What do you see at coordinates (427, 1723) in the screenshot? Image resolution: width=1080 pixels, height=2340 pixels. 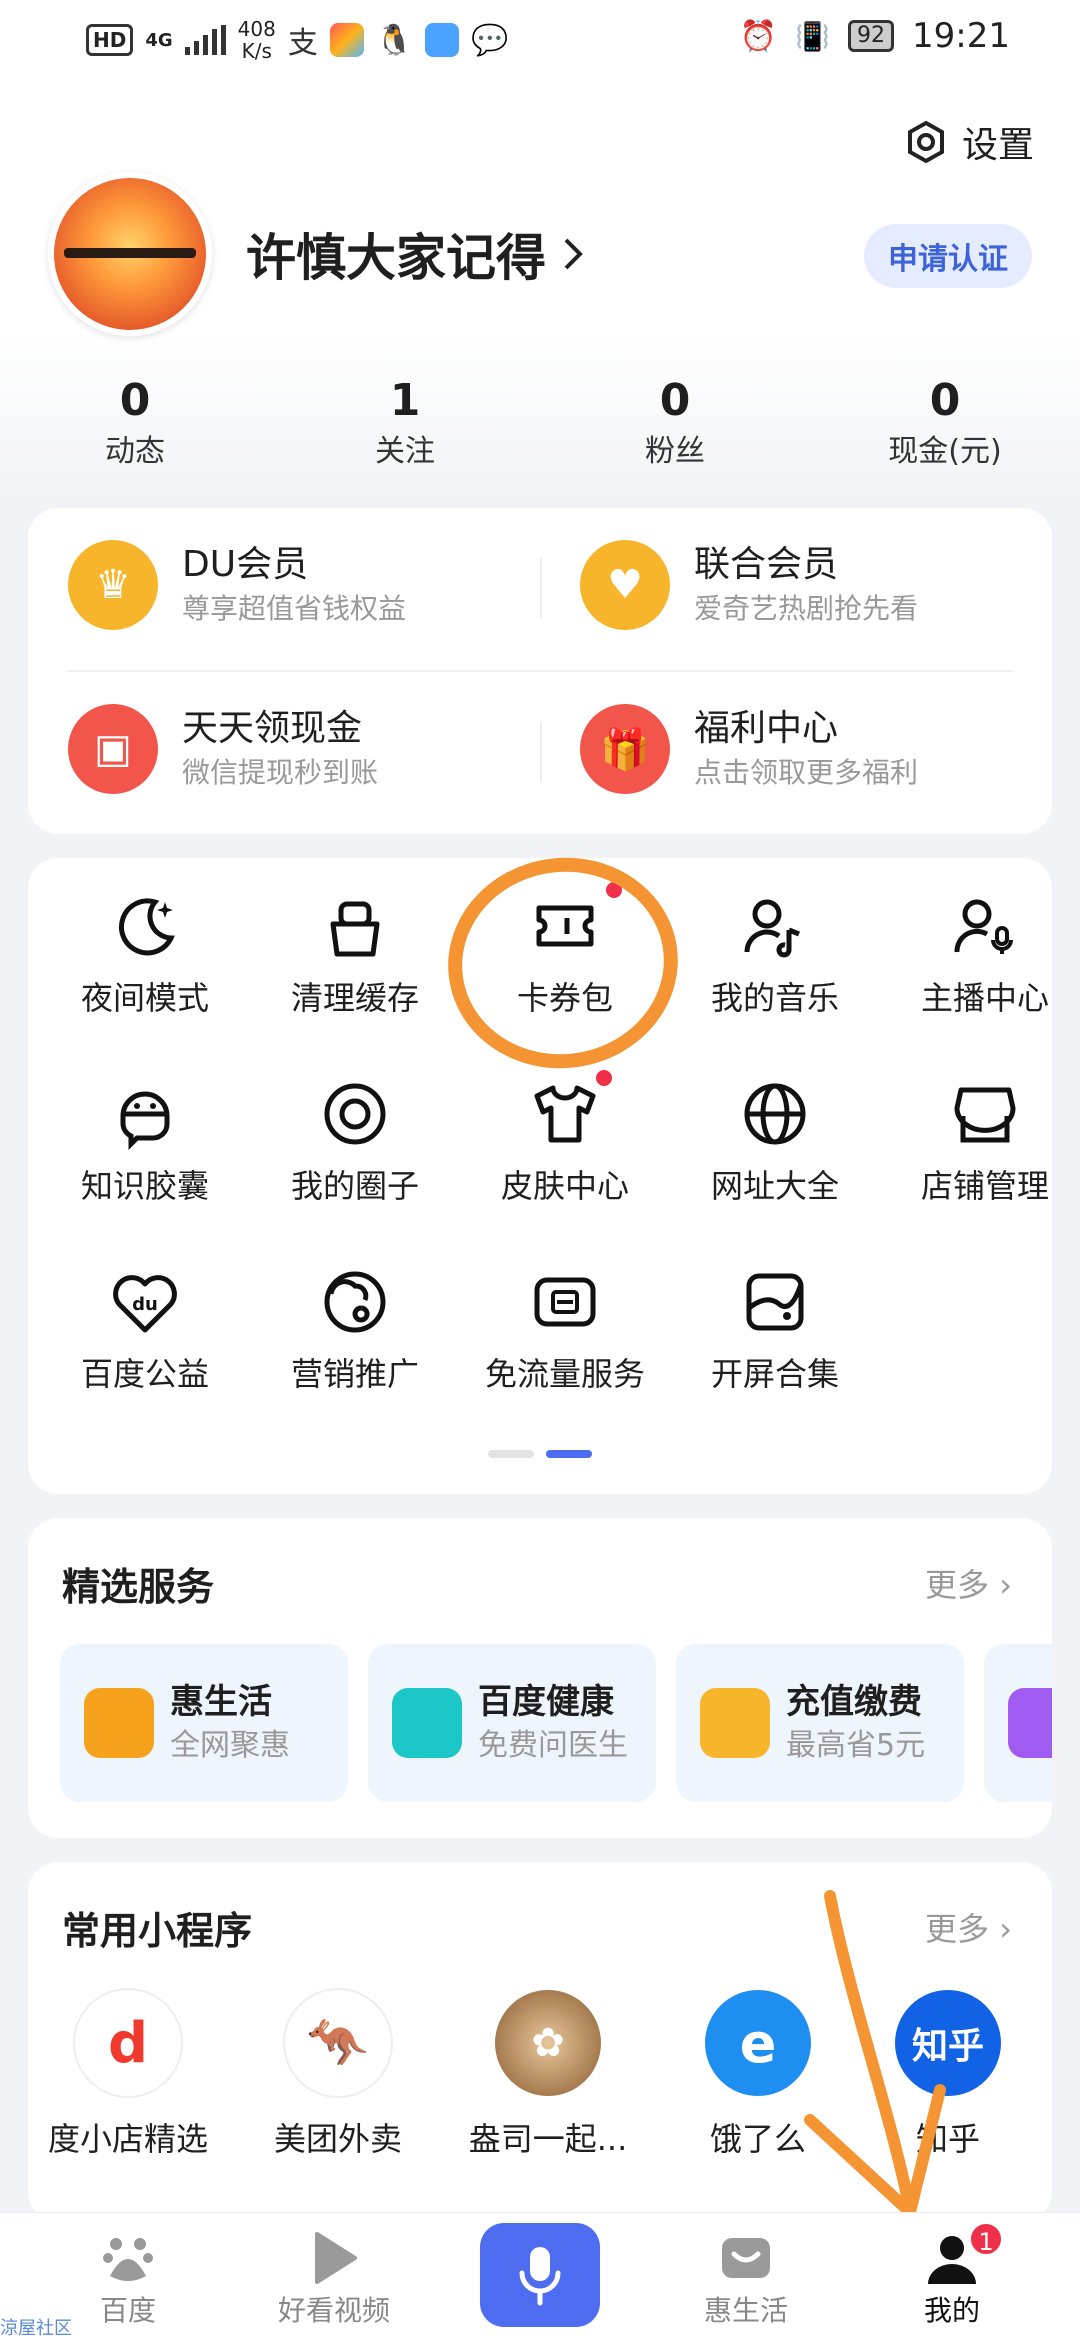 I see `health-icon` at bounding box center [427, 1723].